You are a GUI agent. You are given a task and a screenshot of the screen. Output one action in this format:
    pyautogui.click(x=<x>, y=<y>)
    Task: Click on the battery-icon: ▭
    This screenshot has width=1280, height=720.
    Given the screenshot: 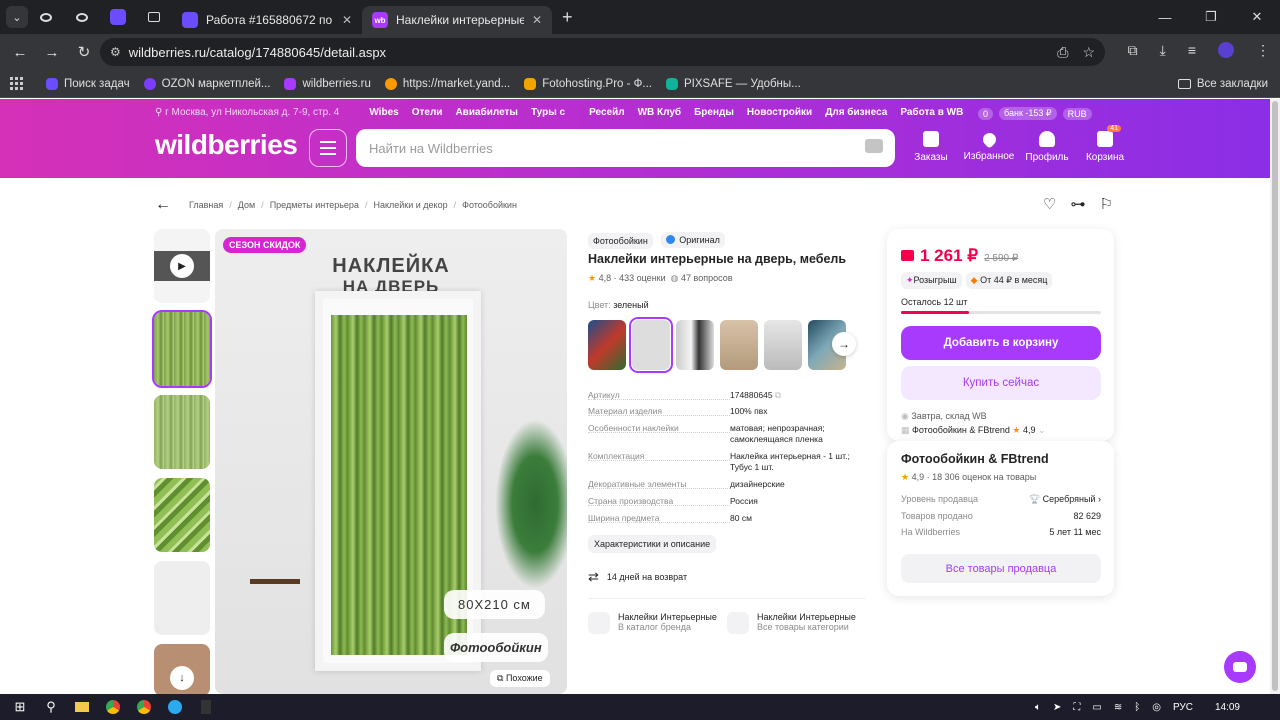 What is the action you would take?
    pyautogui.click(x=1096, y=707)
    